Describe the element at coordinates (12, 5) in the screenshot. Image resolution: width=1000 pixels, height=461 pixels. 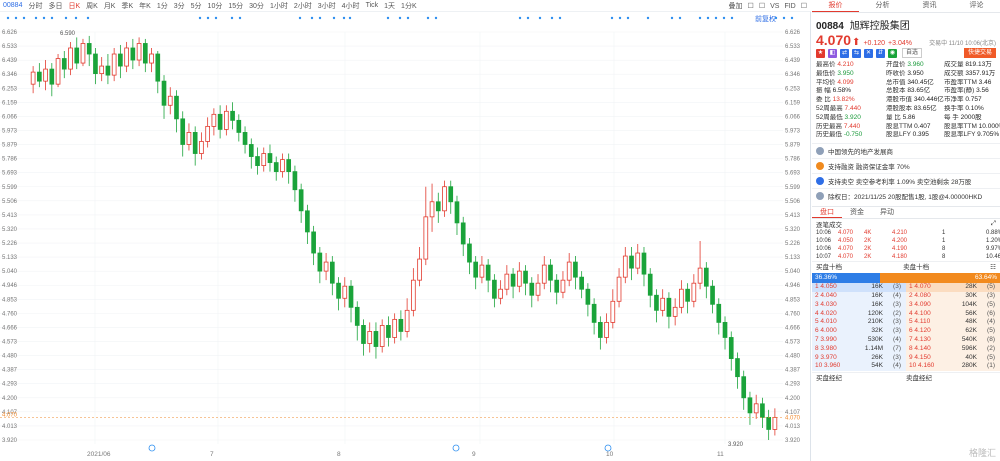
I see `toolbar-code: 00884` at that location.